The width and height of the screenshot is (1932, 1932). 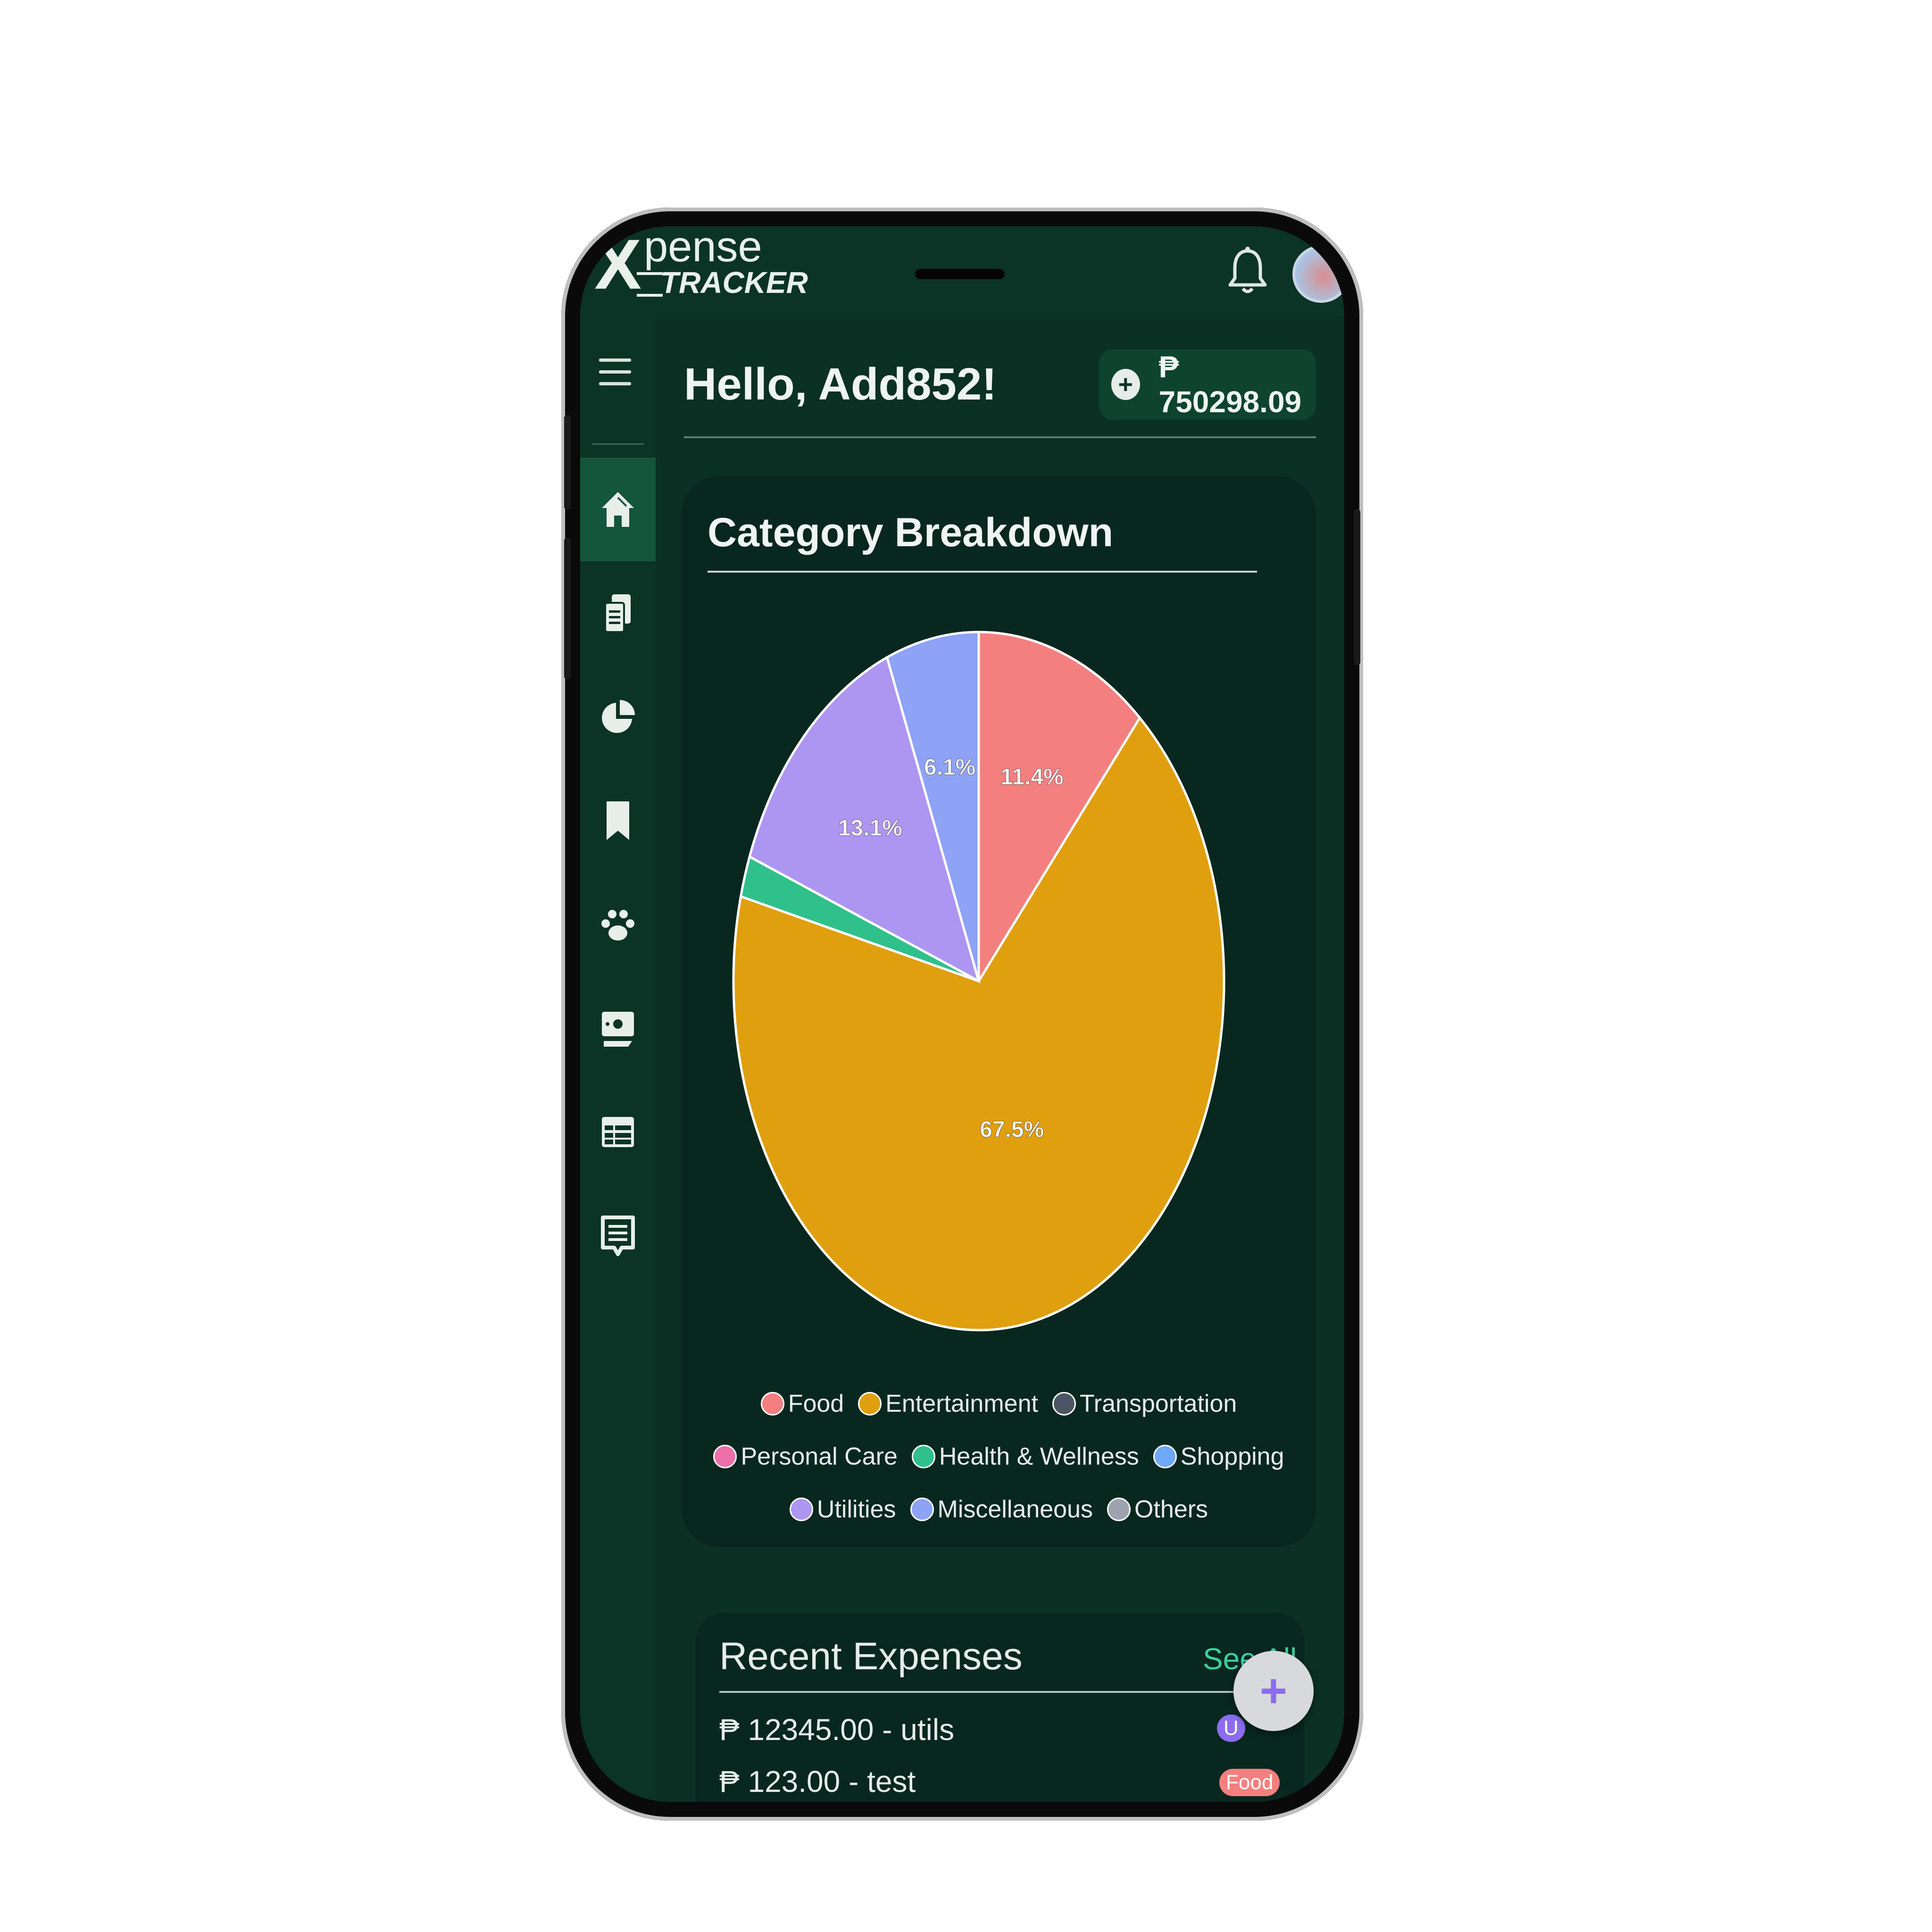 I want to click on greeting: Hello, Add852!, so click(x=840, y=384).